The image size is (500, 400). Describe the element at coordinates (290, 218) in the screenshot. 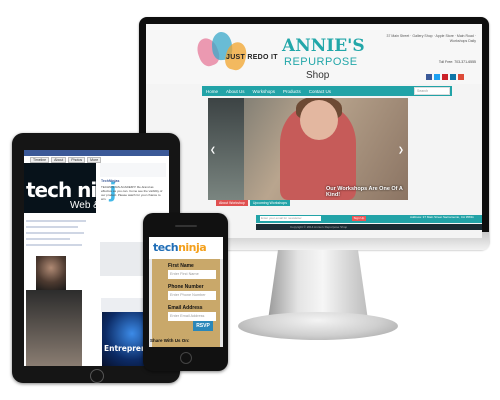

I see `newsletter-input: Enter your email for newsletter` at that location.